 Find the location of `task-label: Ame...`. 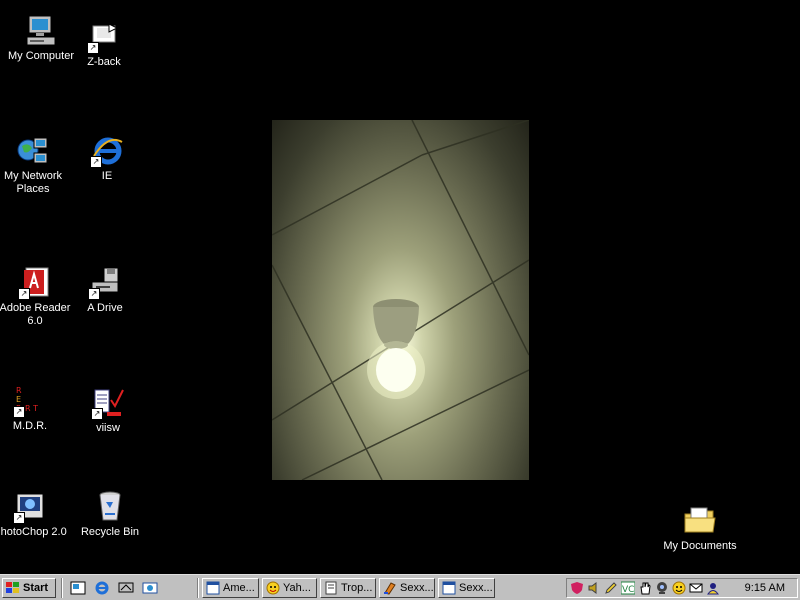

task-label: Ame... is located at coordinates (239, 588).